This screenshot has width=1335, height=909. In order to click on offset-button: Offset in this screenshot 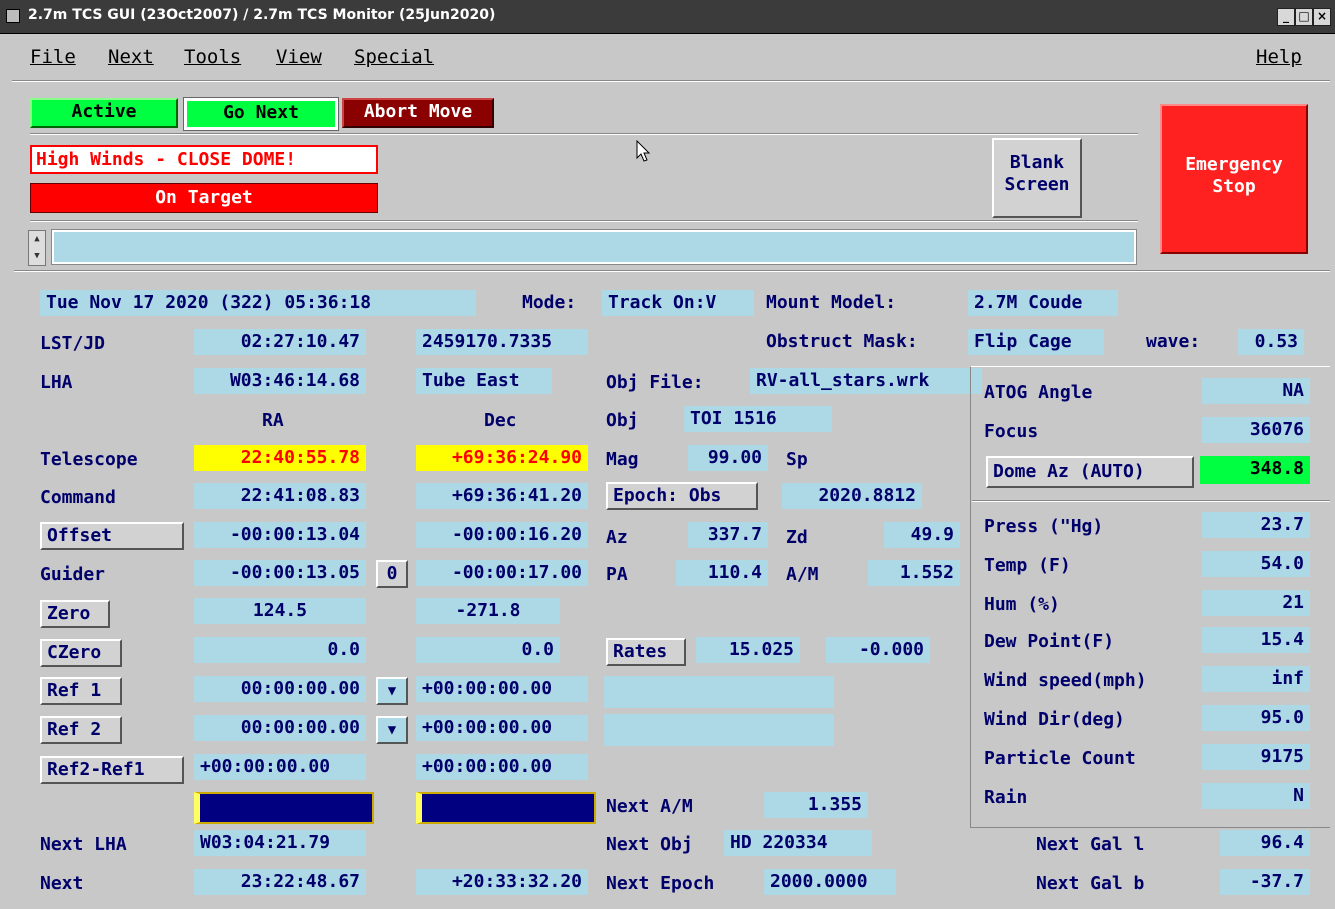, I will do `click(112, 536)`.